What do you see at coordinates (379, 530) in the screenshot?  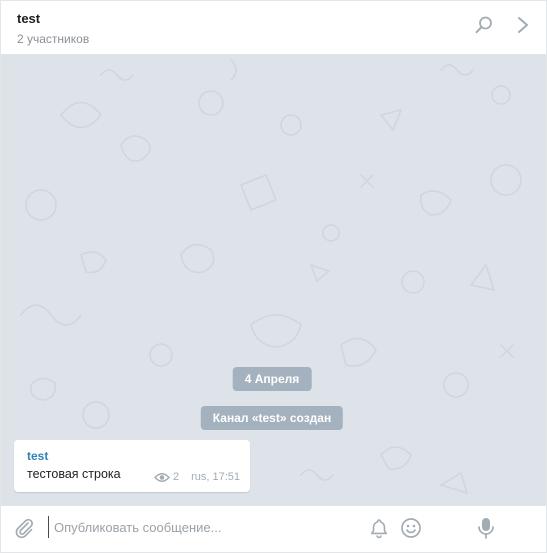 I see `bell-icon` at bounding box center [379, 530].